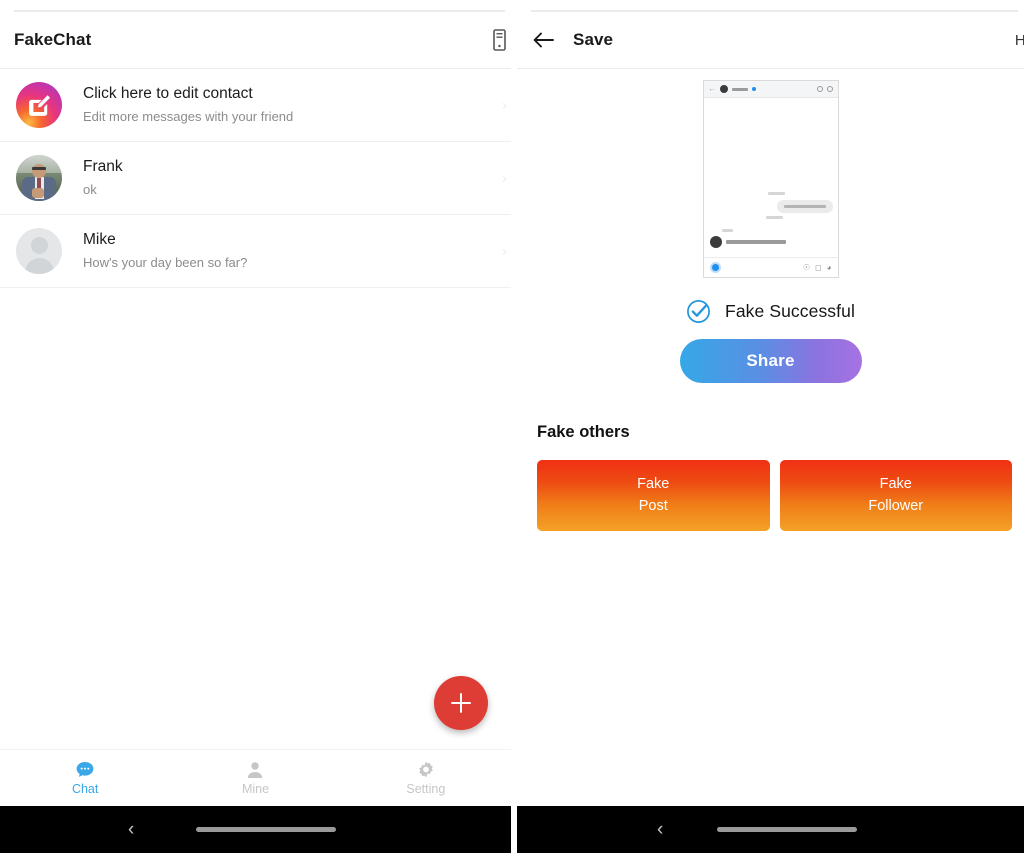 The height and width of the screenshot is (853, 1024). Describe the element at coordinates (255, 770) in the screenshot. I see `person-icon` at that location.